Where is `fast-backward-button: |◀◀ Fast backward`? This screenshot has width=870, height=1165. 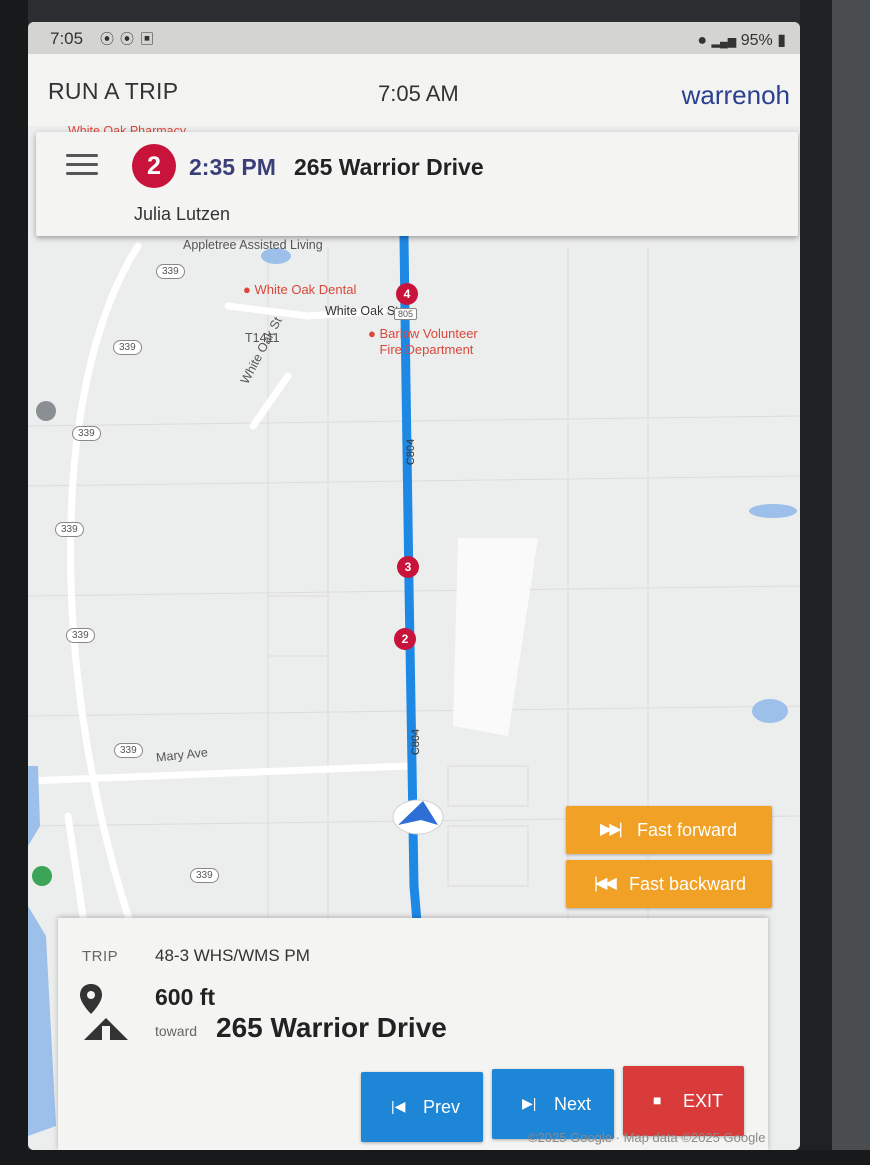
fast-backward-button: |◀◀ Fast backward is located at coordinates (669, 884).